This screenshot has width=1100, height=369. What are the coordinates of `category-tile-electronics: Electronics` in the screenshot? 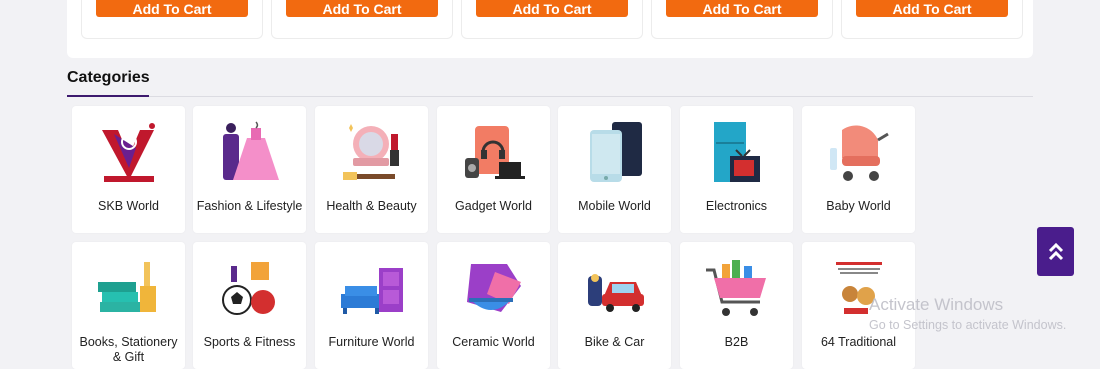 It's located at (736, 169).